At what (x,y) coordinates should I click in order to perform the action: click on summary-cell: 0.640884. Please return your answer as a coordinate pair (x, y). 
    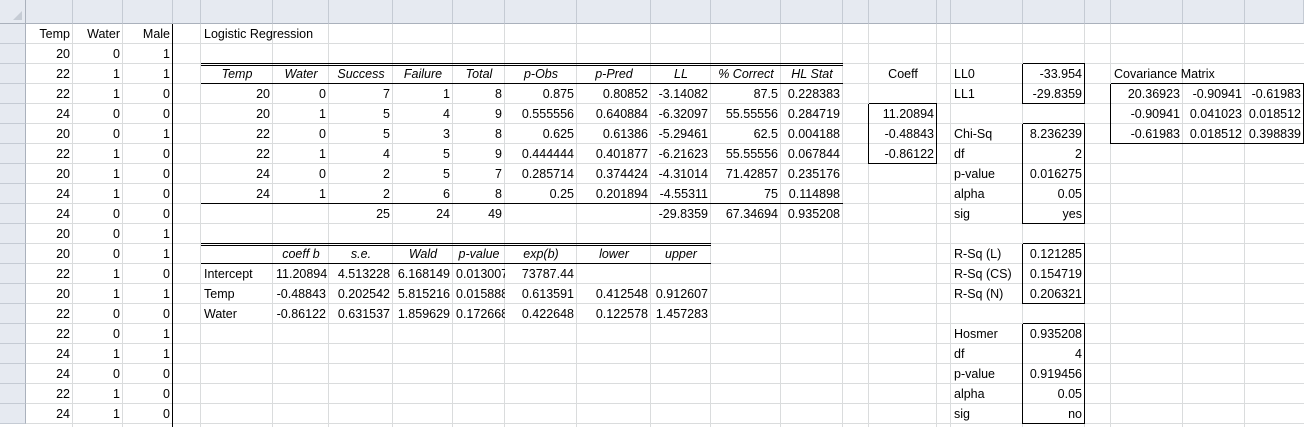
    Looking at the image, I should click on (614, 114).